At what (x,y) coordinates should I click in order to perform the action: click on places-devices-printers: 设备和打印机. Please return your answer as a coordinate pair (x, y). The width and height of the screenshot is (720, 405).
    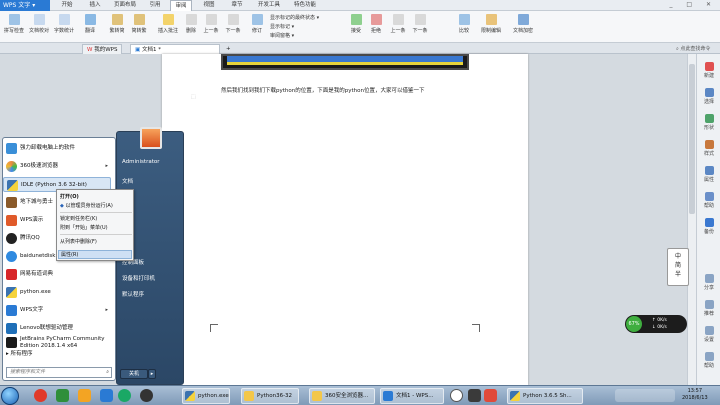
    Looking at the image, I should click on (138, 278).